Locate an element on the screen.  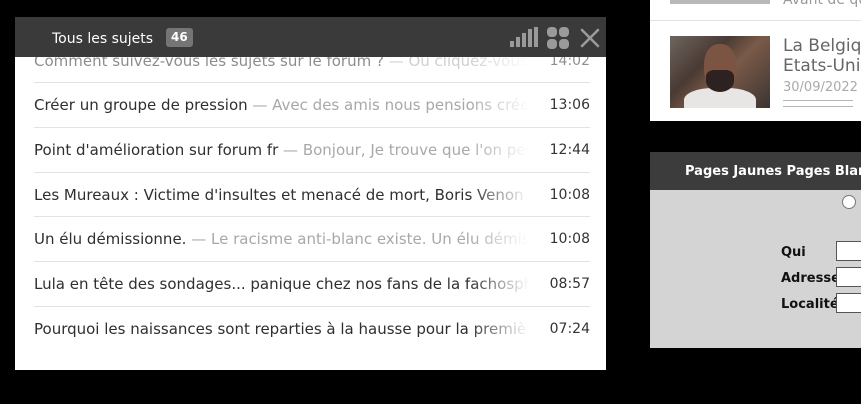
news-more-text is located at coordinates (818, 103).